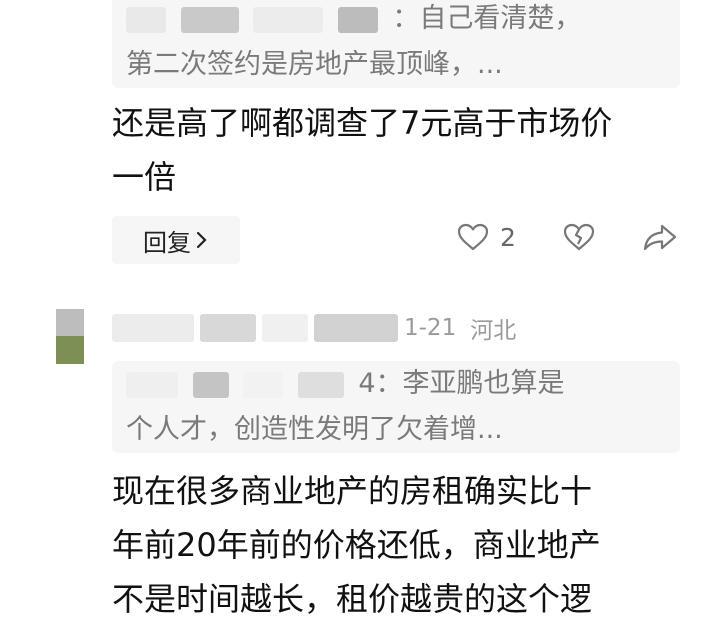  Describe the element at coordinates (167, 242) in the screenshot. I see `reply-label: 回复` at that location.